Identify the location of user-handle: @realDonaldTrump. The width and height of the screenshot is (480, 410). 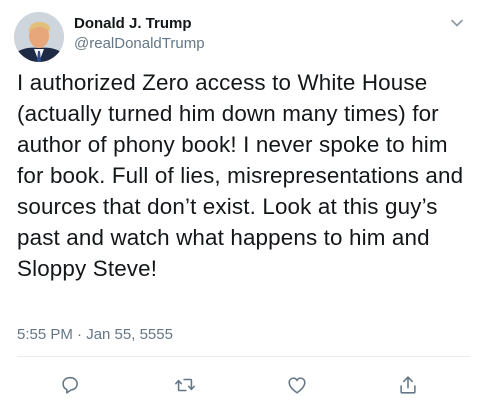
(139, 44).